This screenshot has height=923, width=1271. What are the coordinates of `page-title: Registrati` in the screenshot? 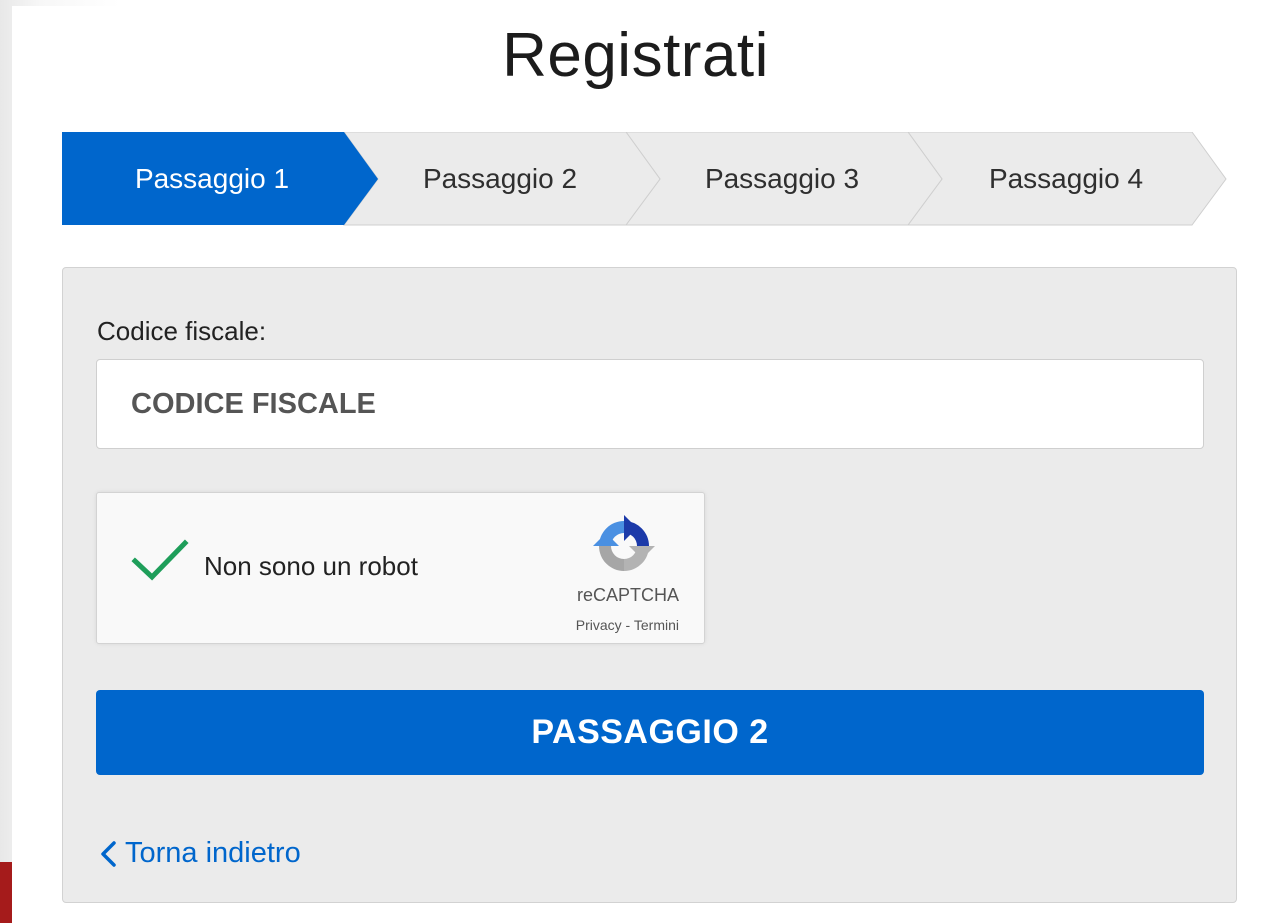 It's located at (635, 55).